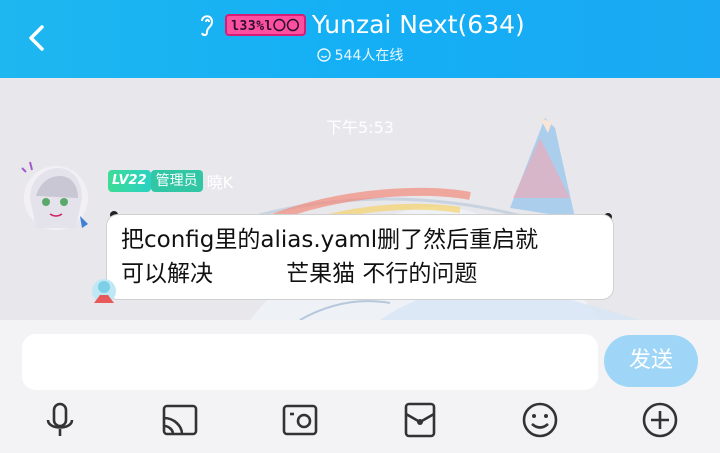 Image resolution: width=720 pixels, height=453 pixels. Describe the element at coordinates (651, 361) in the screenshot. I see `send-button: 发送` at that location.